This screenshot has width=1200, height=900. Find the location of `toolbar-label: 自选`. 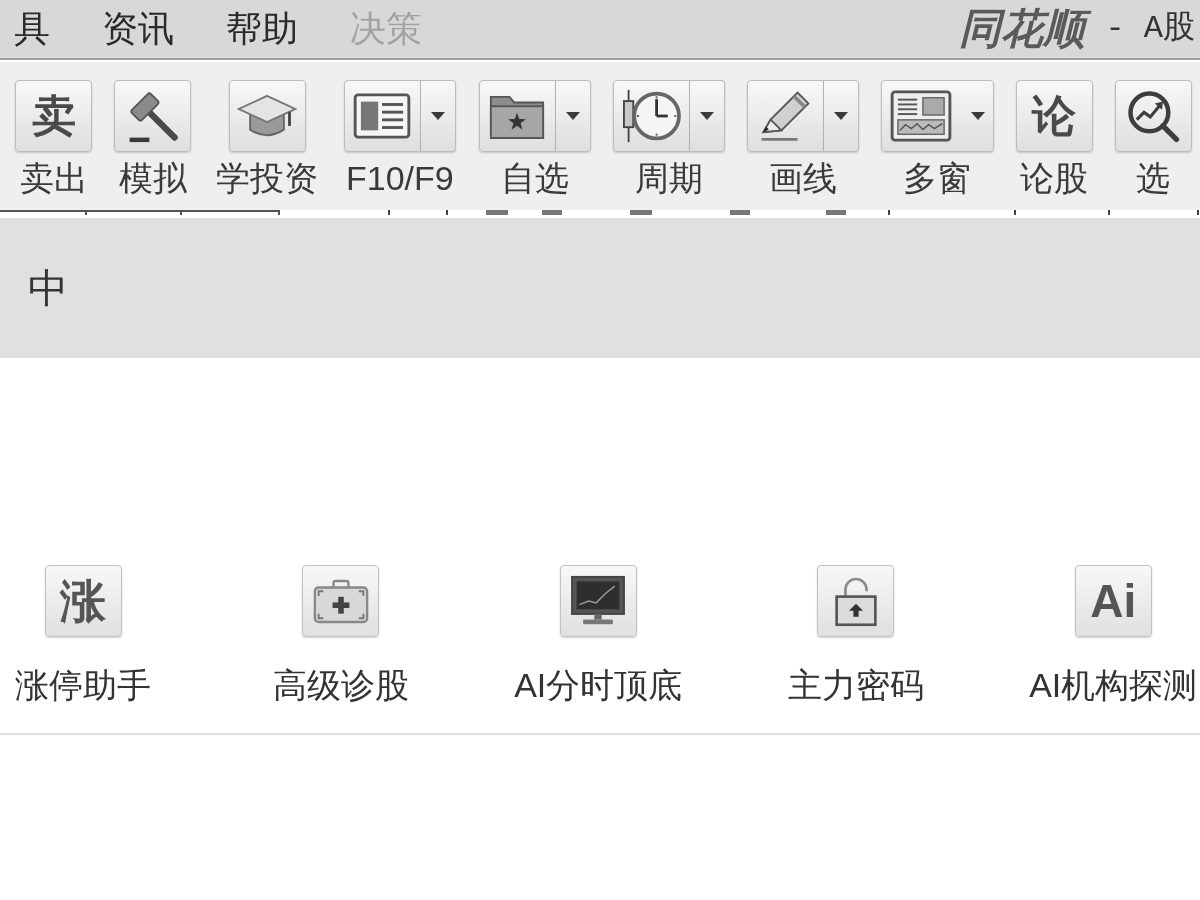

toolbar-label: 自选 is located at coordinates (534, 178).